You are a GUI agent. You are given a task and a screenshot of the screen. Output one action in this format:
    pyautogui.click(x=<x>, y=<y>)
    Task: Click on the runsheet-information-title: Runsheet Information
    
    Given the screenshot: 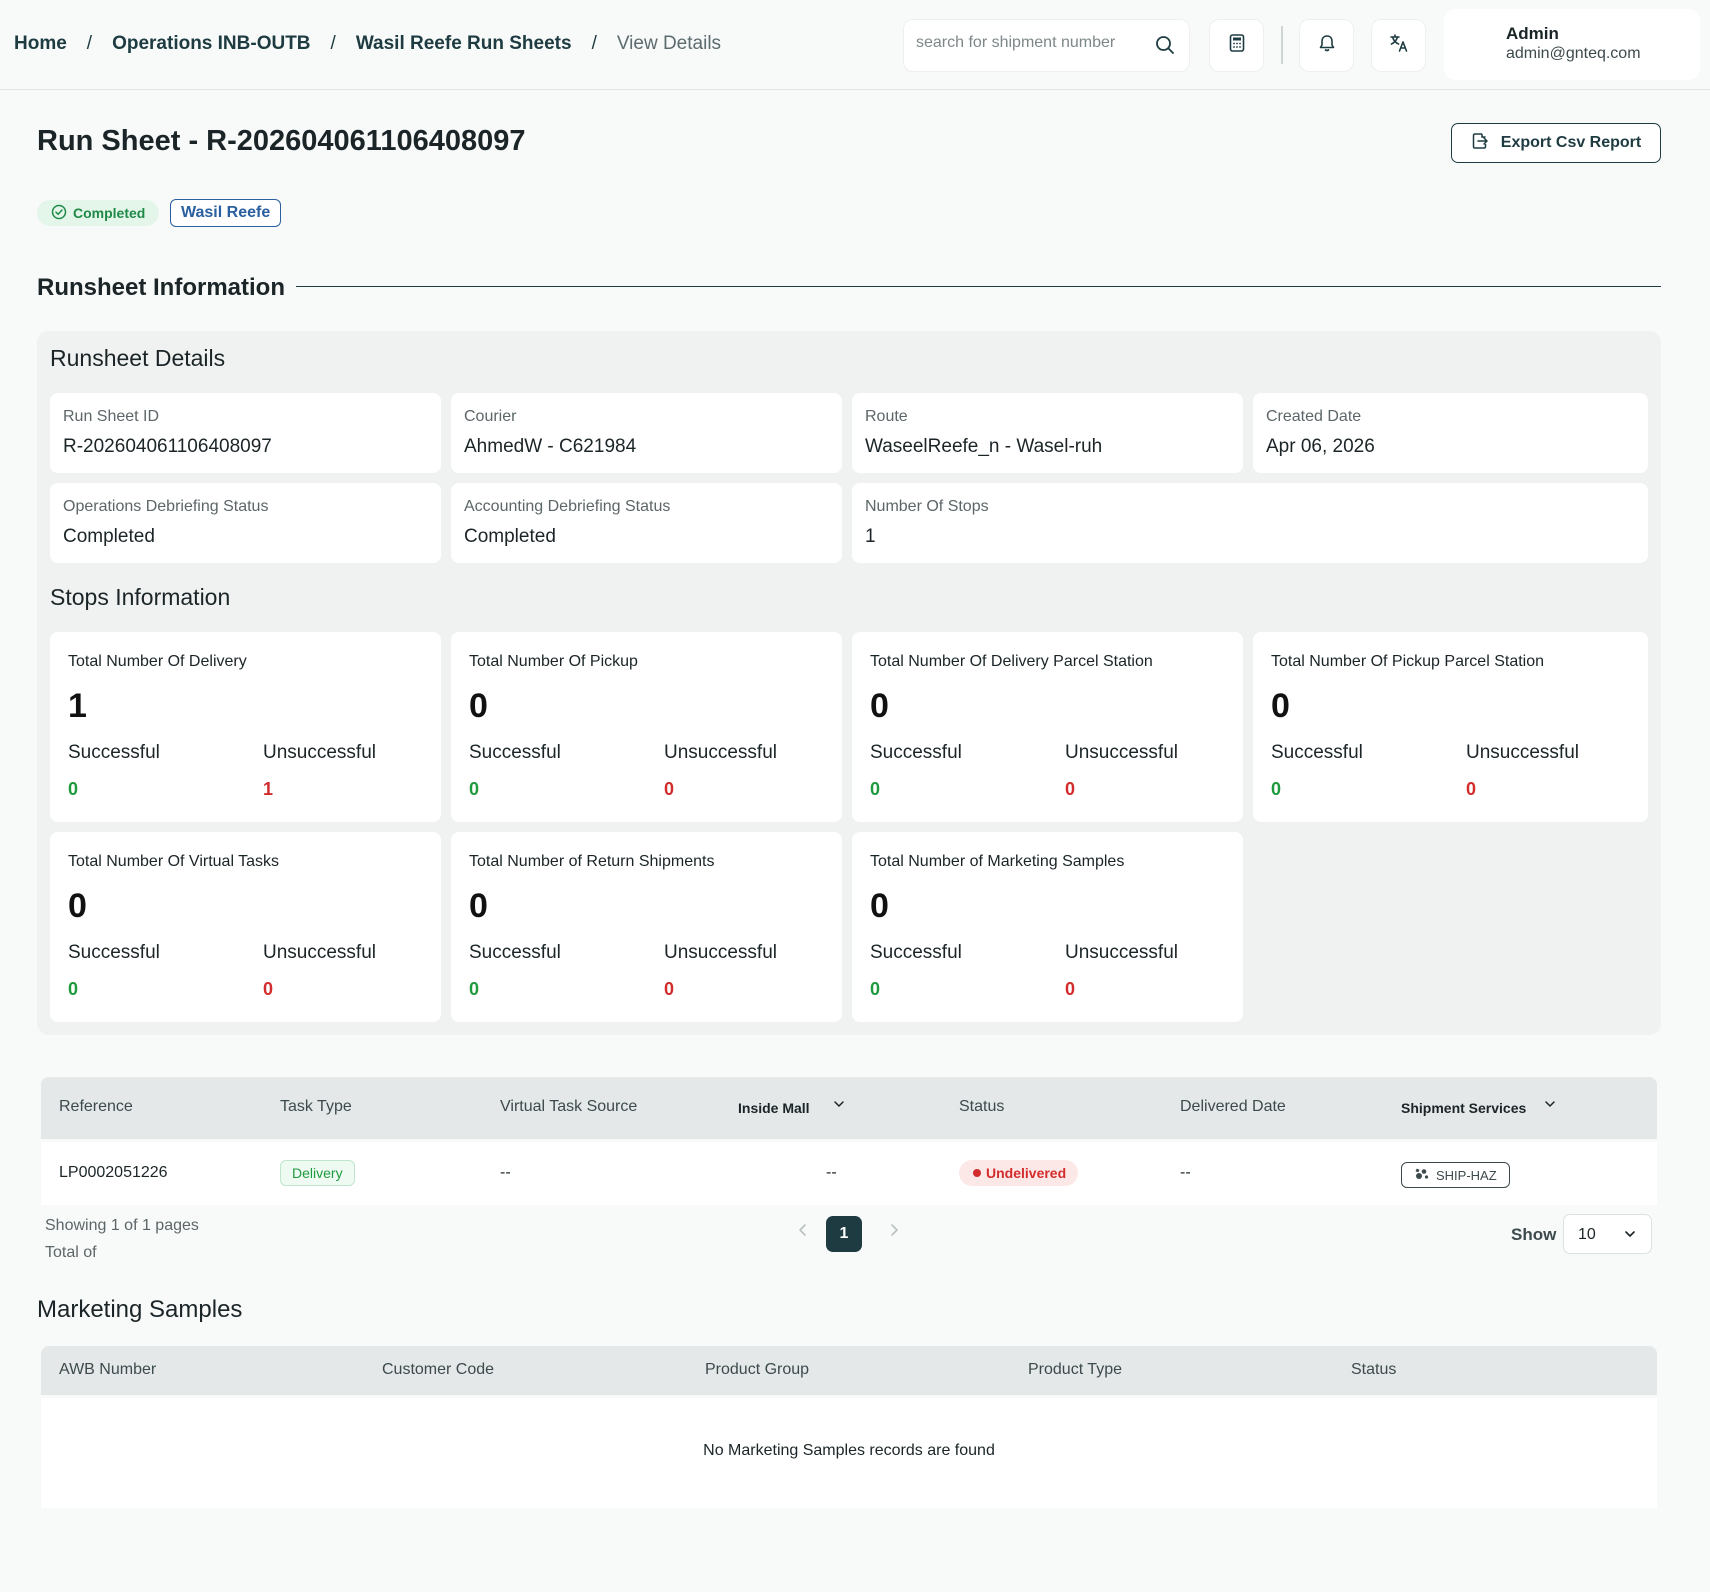 What is the action you would take?
    pyautogui.click(x=161, y=287)
    